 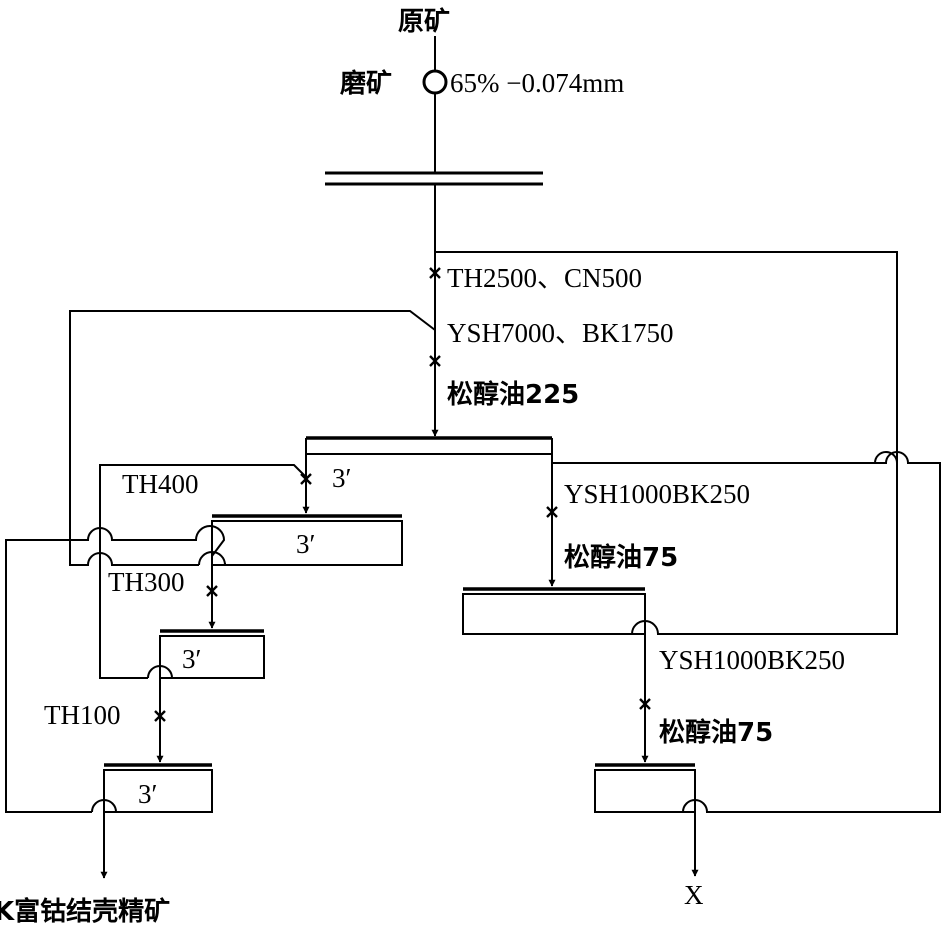 I want to click on cleaner3-cell, so click(x=158, y=788).